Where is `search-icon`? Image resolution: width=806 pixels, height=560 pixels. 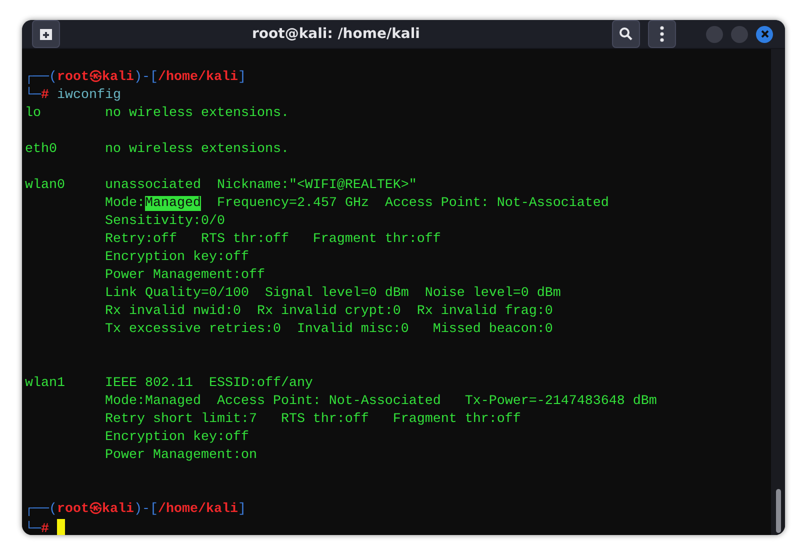
search-icon is located at coordinates (626, 34).